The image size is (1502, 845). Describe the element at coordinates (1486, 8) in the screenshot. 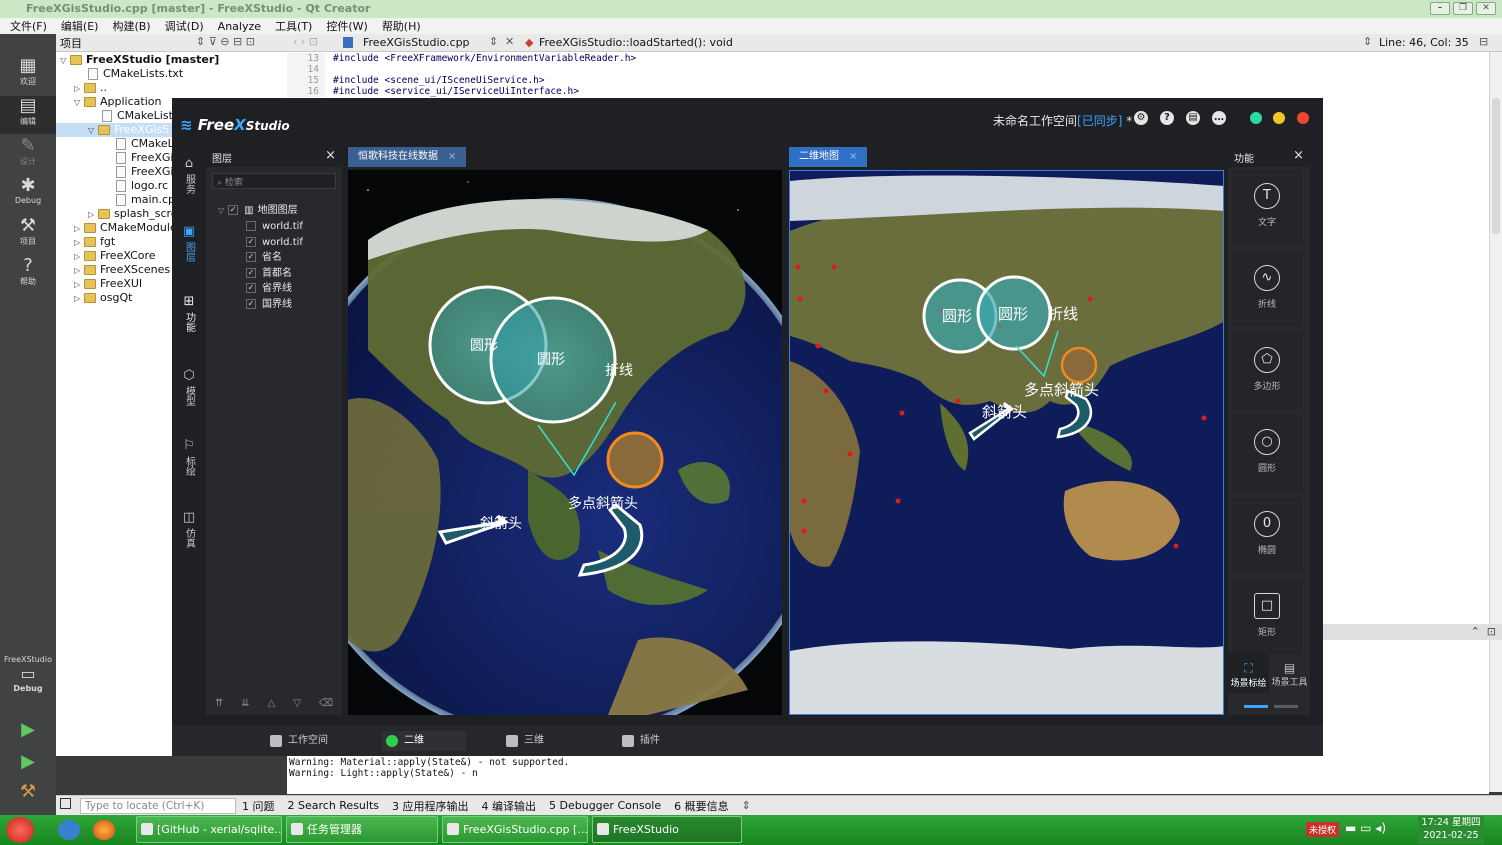

I see `close-button: ✕` at that location.